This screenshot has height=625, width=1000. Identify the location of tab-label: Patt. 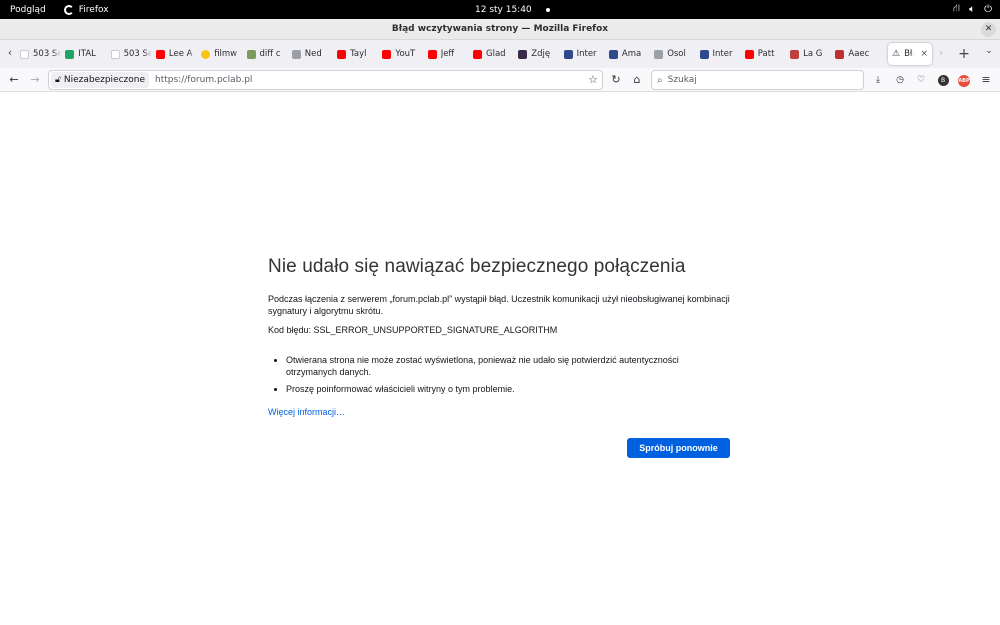
(766, 54).